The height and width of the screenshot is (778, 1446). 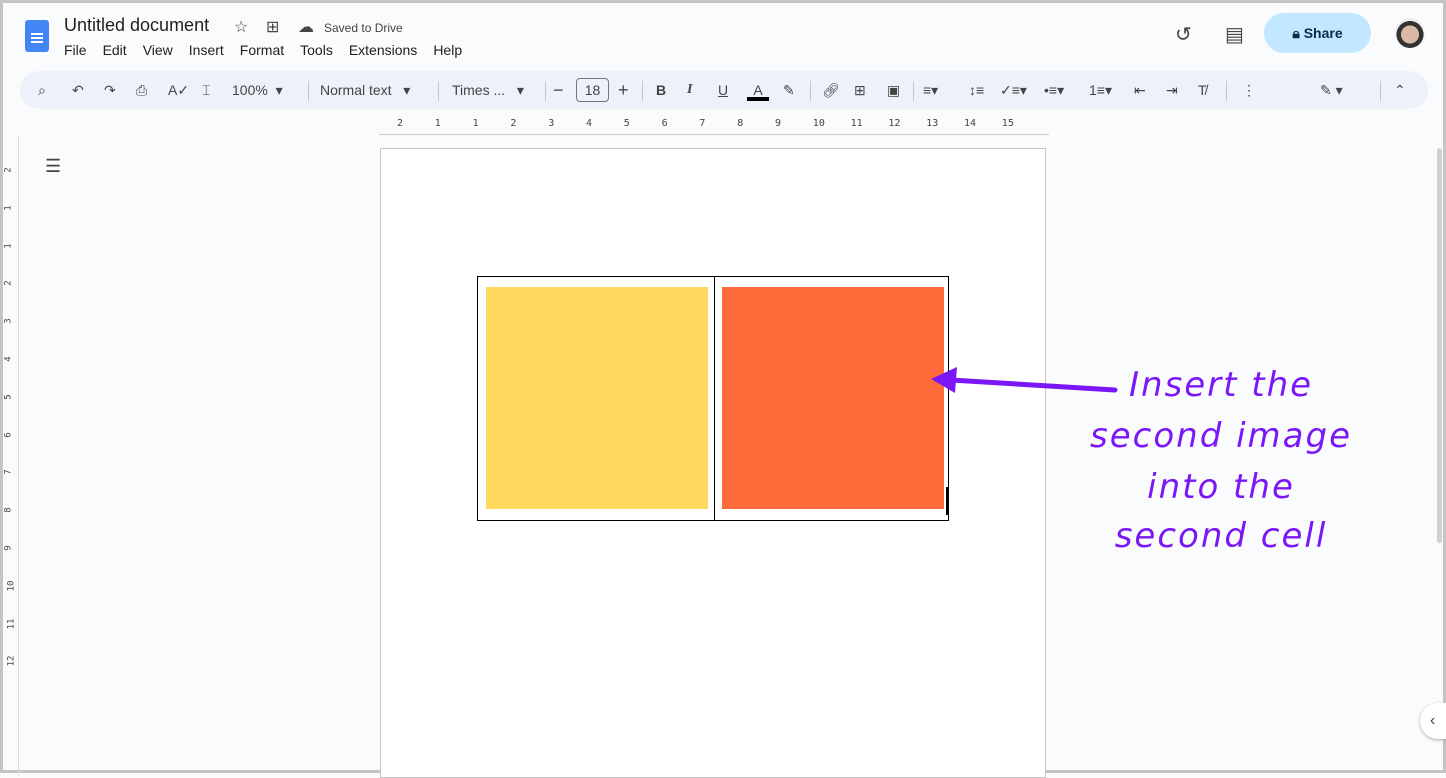 What do you see at coordinates (11, 455) in the screenshot?
I see `vertical-ruler: 2 1 1 2 3 4 5 6 7 8 9 10 11 12` at bounding box center [11, 455].